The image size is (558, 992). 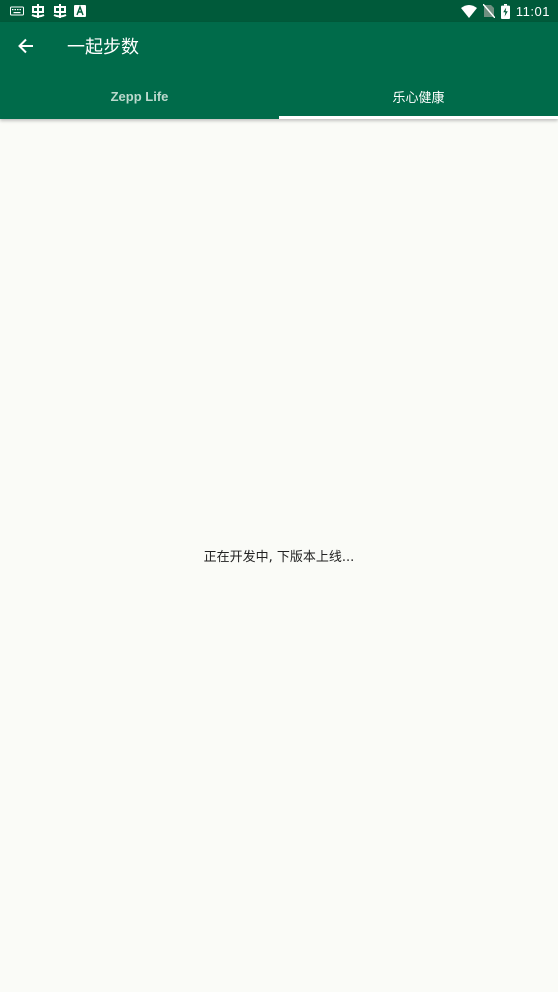 I want to click on status-time: 11:01, so click(x=532, y=11).